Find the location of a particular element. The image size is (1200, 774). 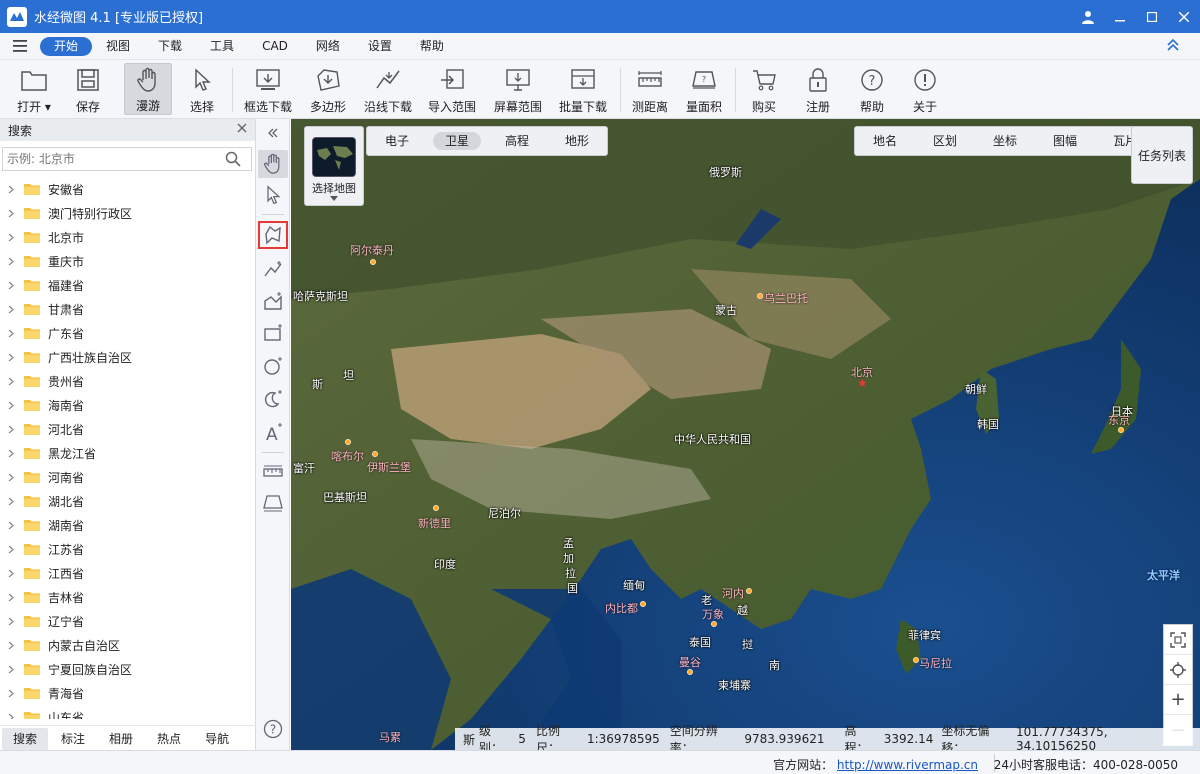

tree-item: 江西省 is located at coordinates (126, 573).